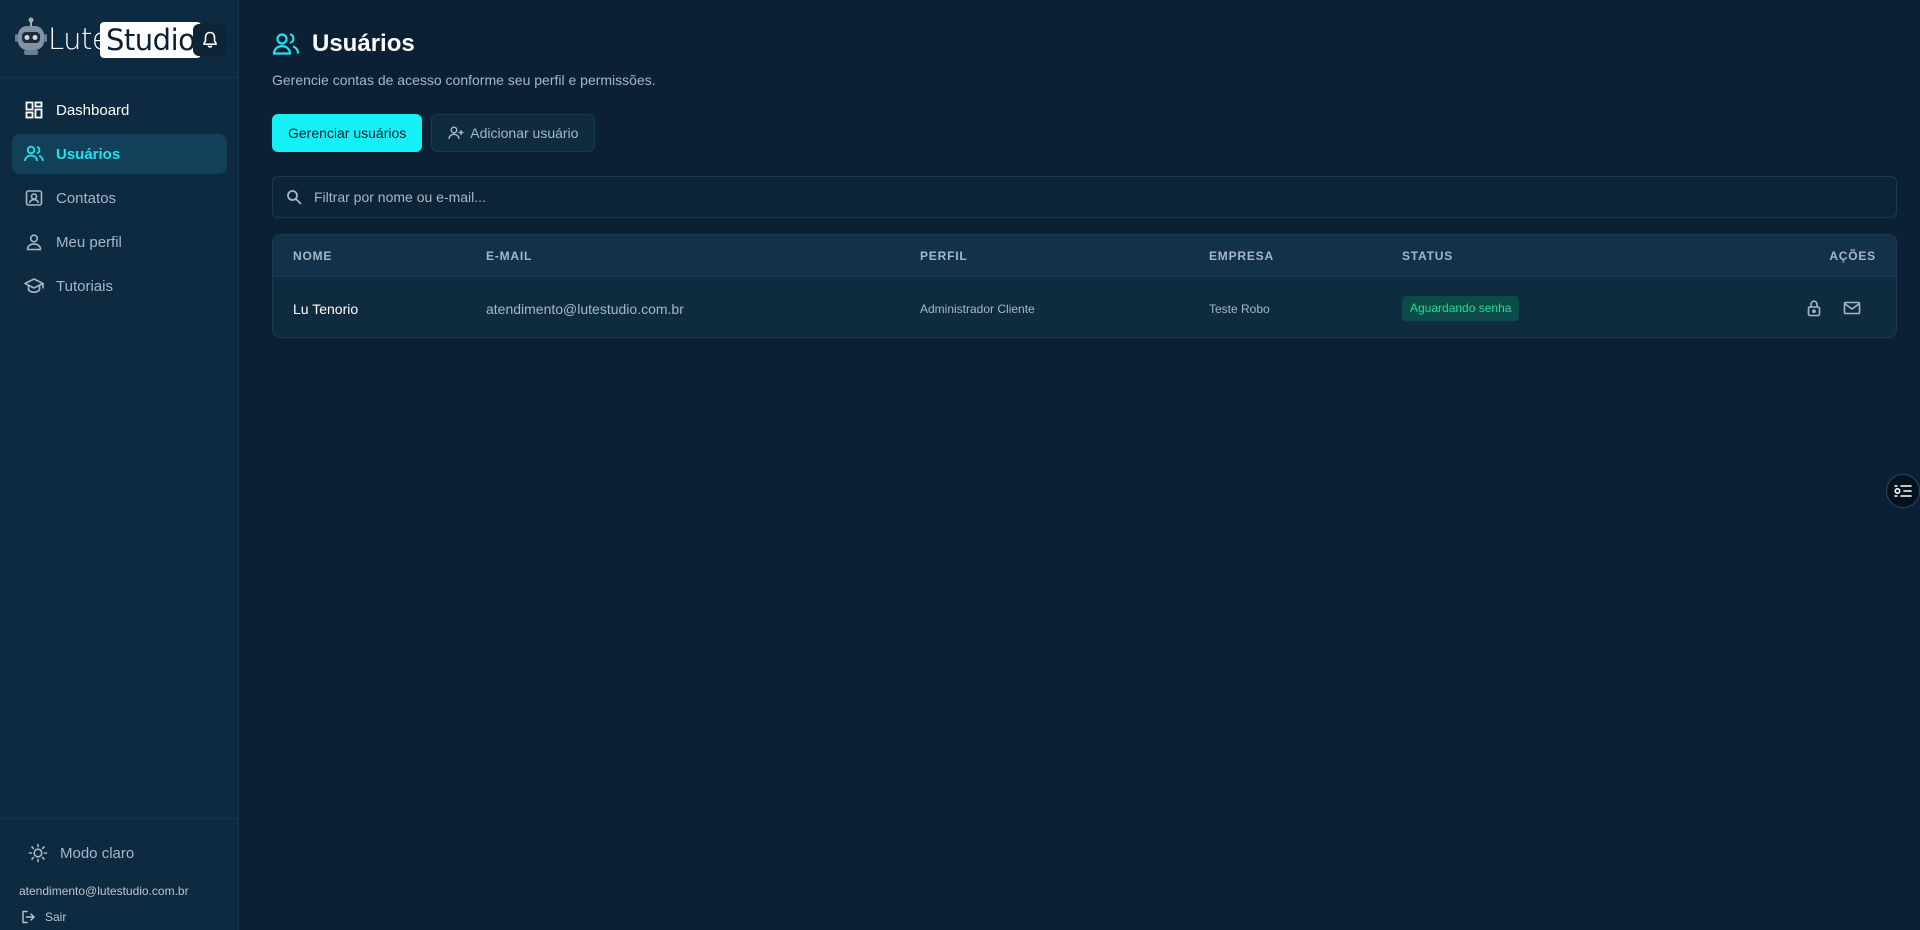  What do you see at coordinates (1852, 256) in the screenshot?
I see `column-header-actions: AÇÕES` at bounding box center [1852, 256].